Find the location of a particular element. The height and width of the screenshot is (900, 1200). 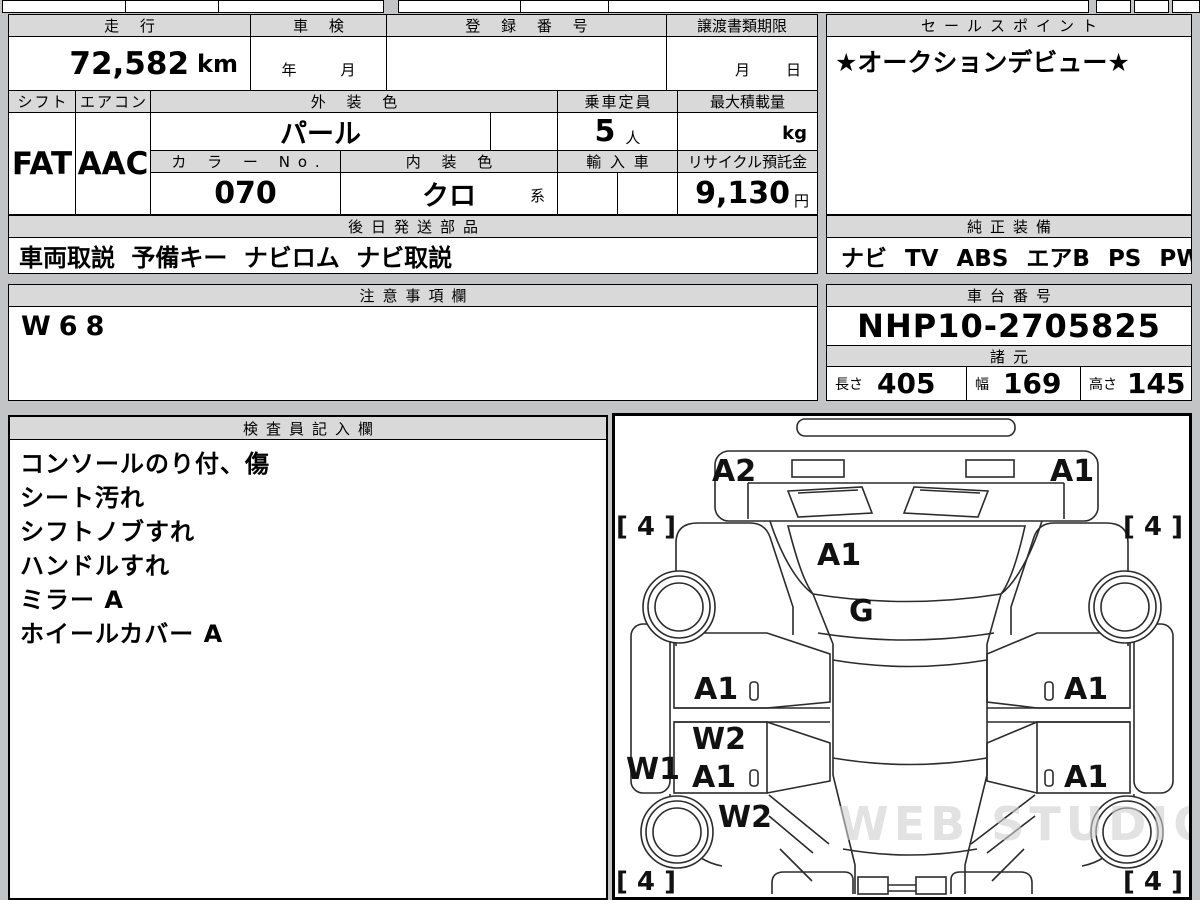

inspector-note-line: ミラー A is located at coordinates (72, 600).